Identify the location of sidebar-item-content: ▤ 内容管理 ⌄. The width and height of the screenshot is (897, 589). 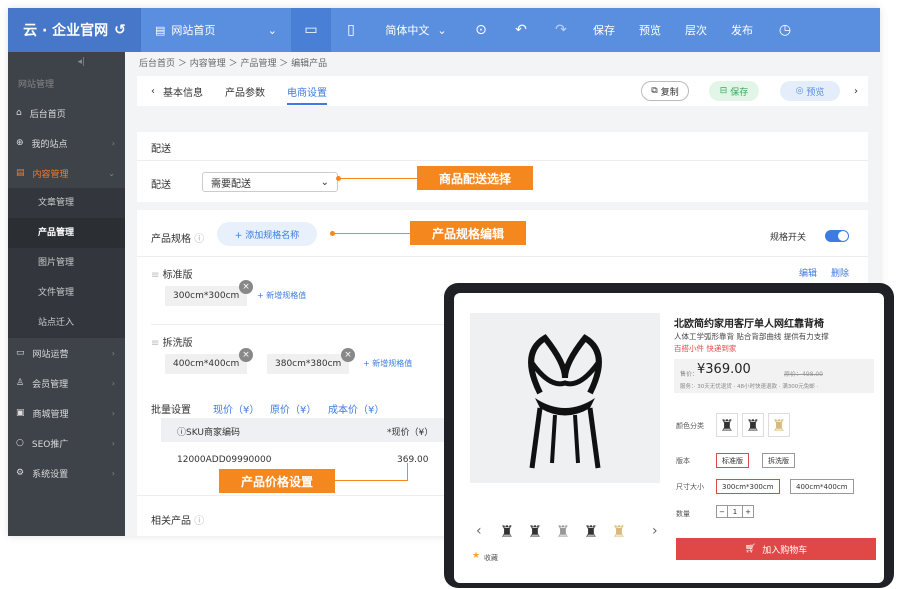
(66, 173).